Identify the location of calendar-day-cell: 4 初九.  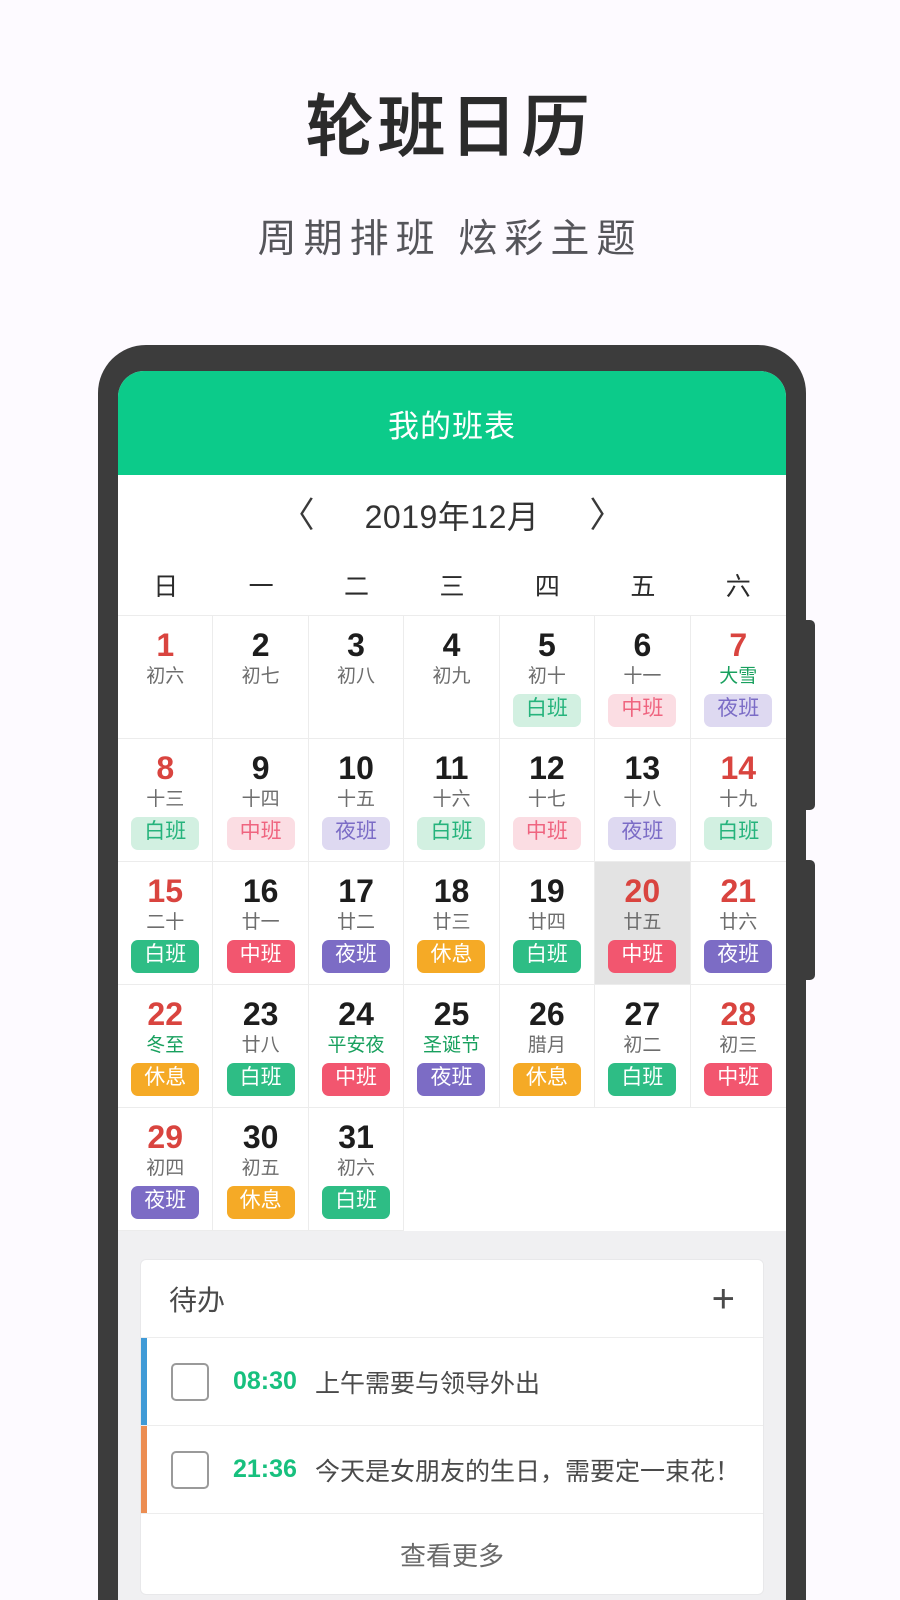
(452, 677).